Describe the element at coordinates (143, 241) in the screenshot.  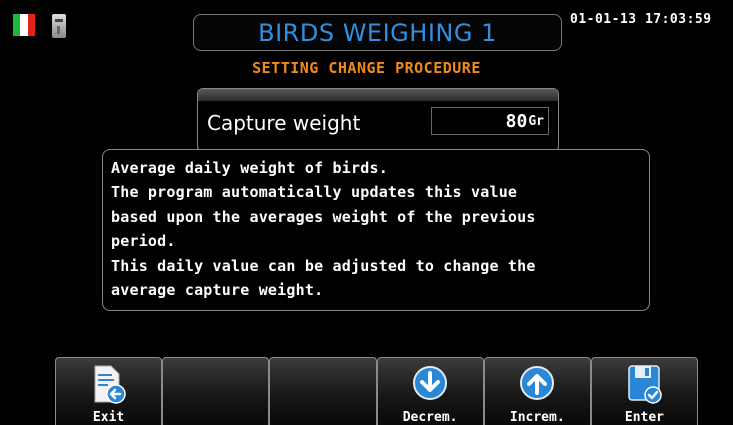
I see `description-line: period.` at that location.